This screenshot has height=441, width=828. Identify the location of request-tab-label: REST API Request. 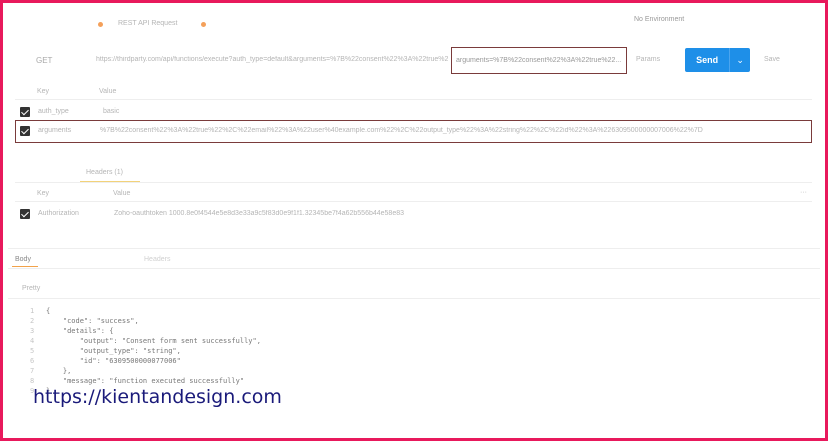
(147, 23).